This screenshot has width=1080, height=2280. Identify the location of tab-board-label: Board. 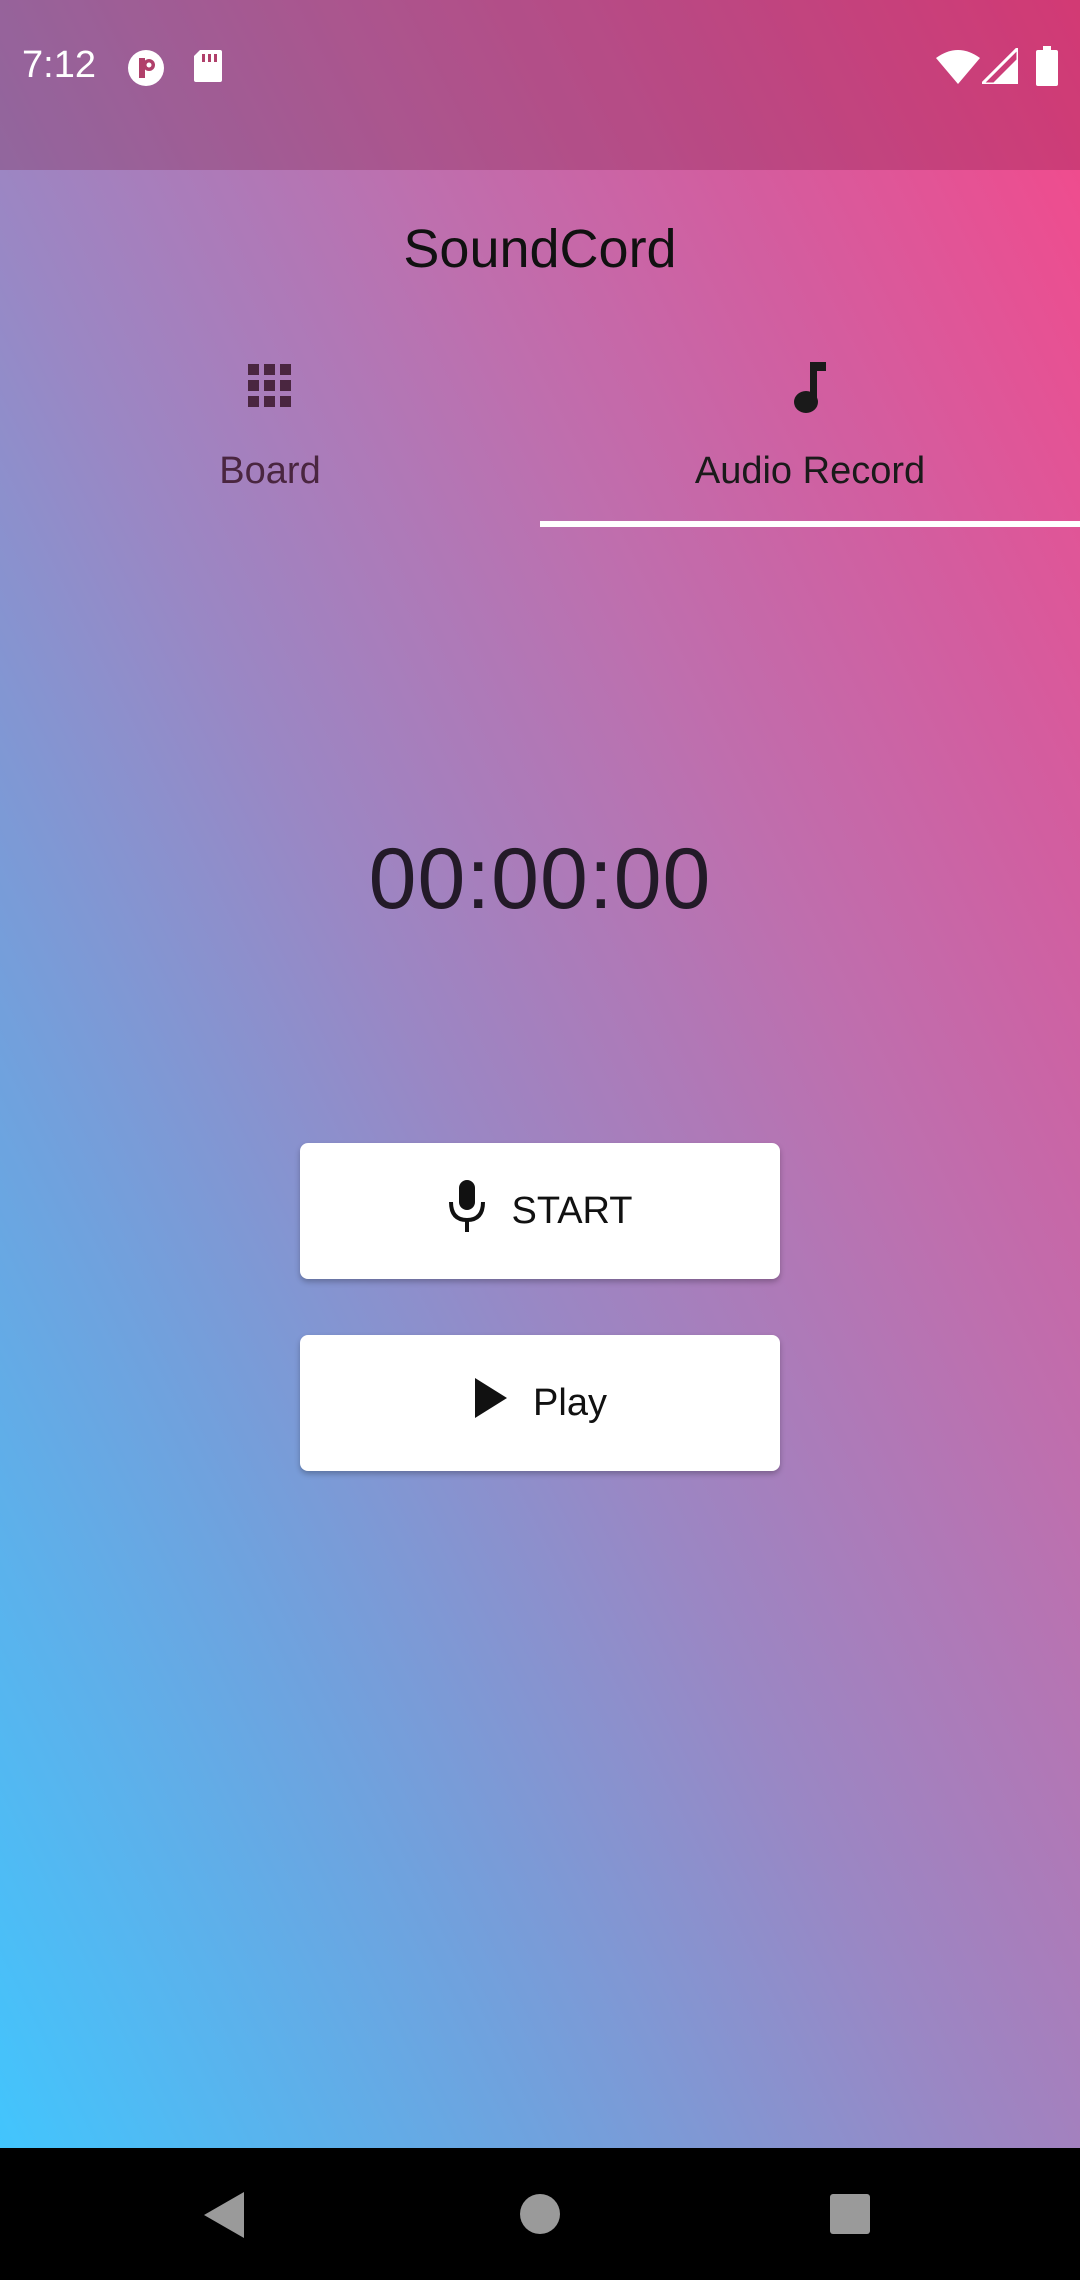
(270, 471).